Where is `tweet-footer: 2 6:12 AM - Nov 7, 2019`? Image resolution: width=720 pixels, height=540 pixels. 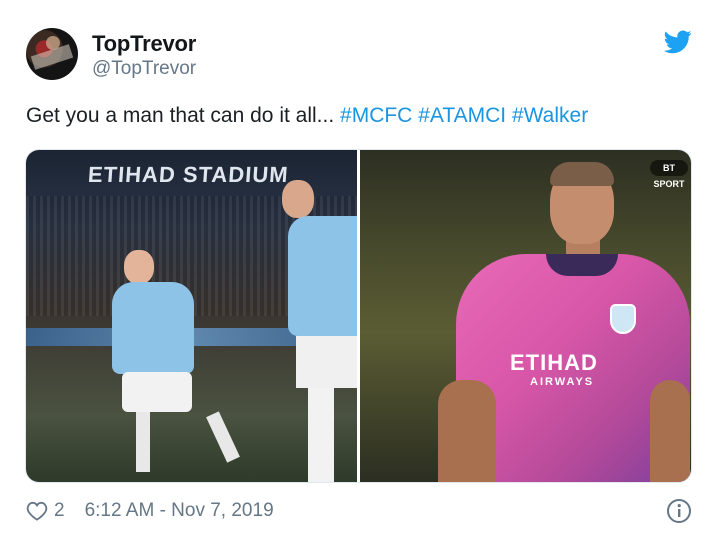 tweet-footer: 2 6:12 AM - Nov 7, 2019 is located at coordinates (150, 511).